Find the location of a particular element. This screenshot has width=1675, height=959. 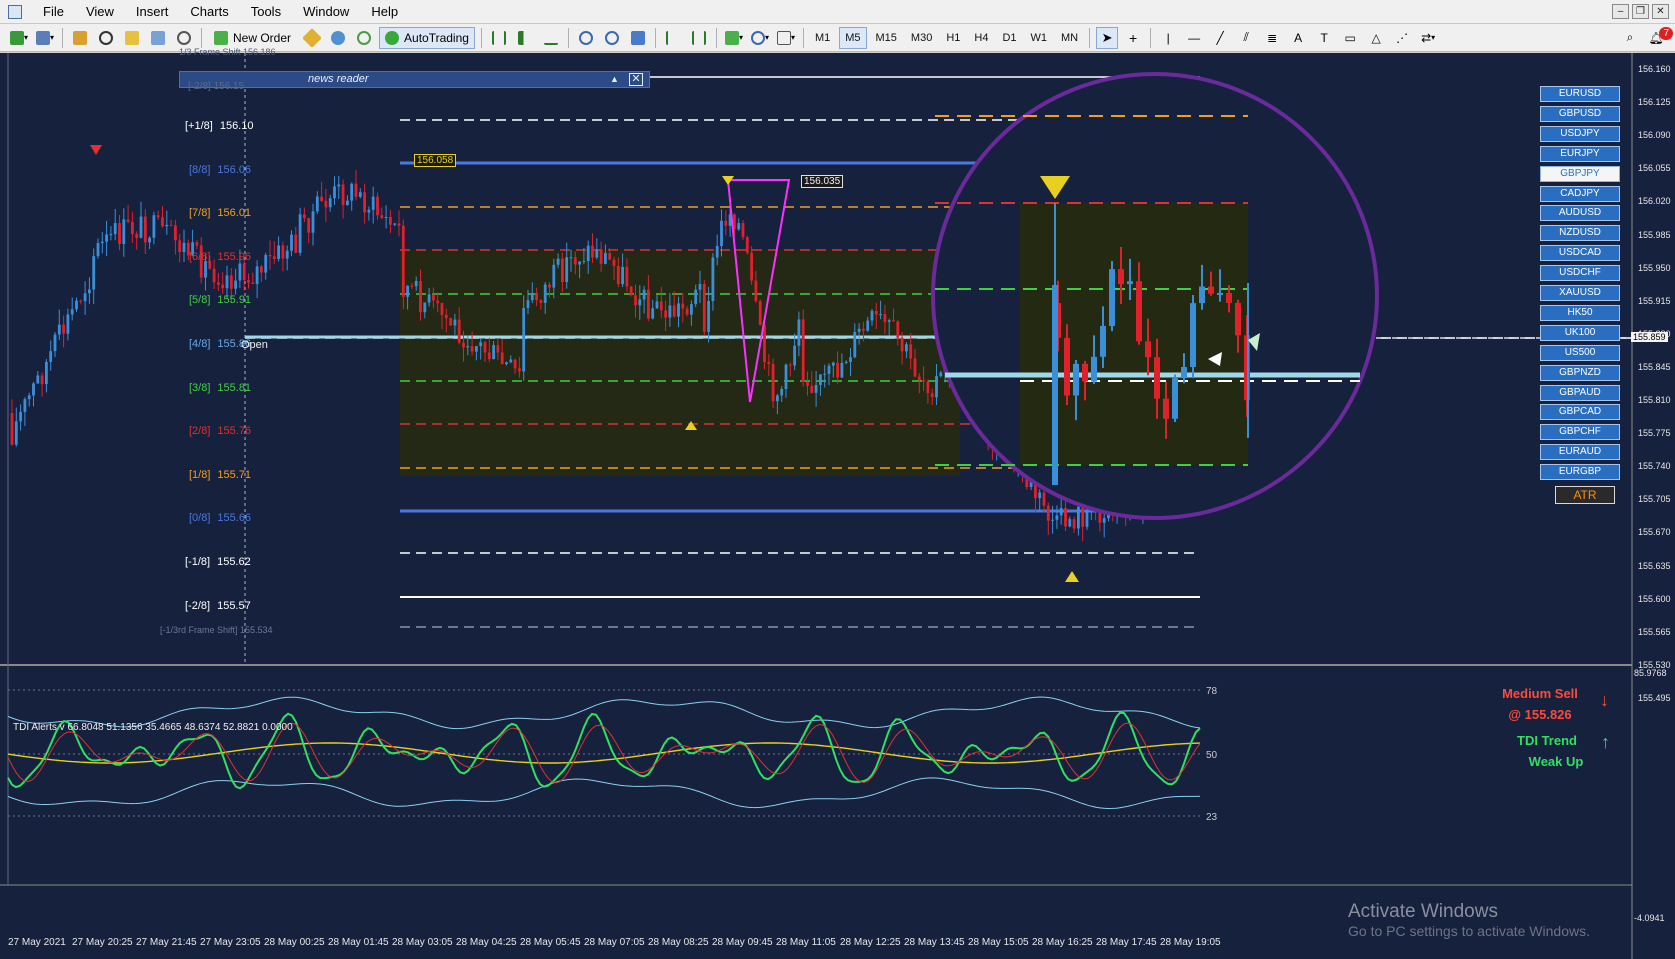

candlestick-button is located at coordinates (525, 38).